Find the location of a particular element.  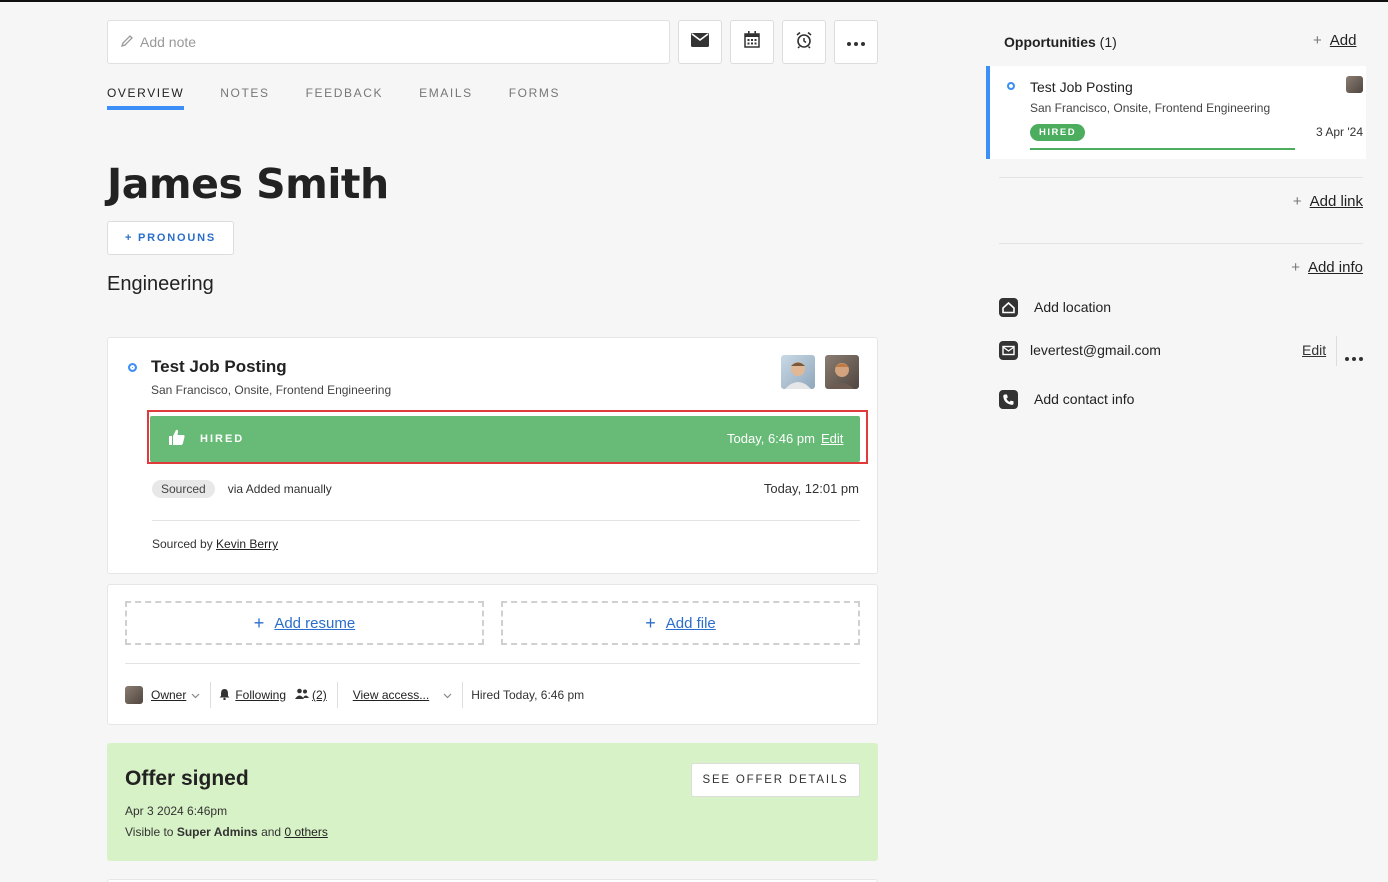

reminder-button is located at coordinates (804, 42).